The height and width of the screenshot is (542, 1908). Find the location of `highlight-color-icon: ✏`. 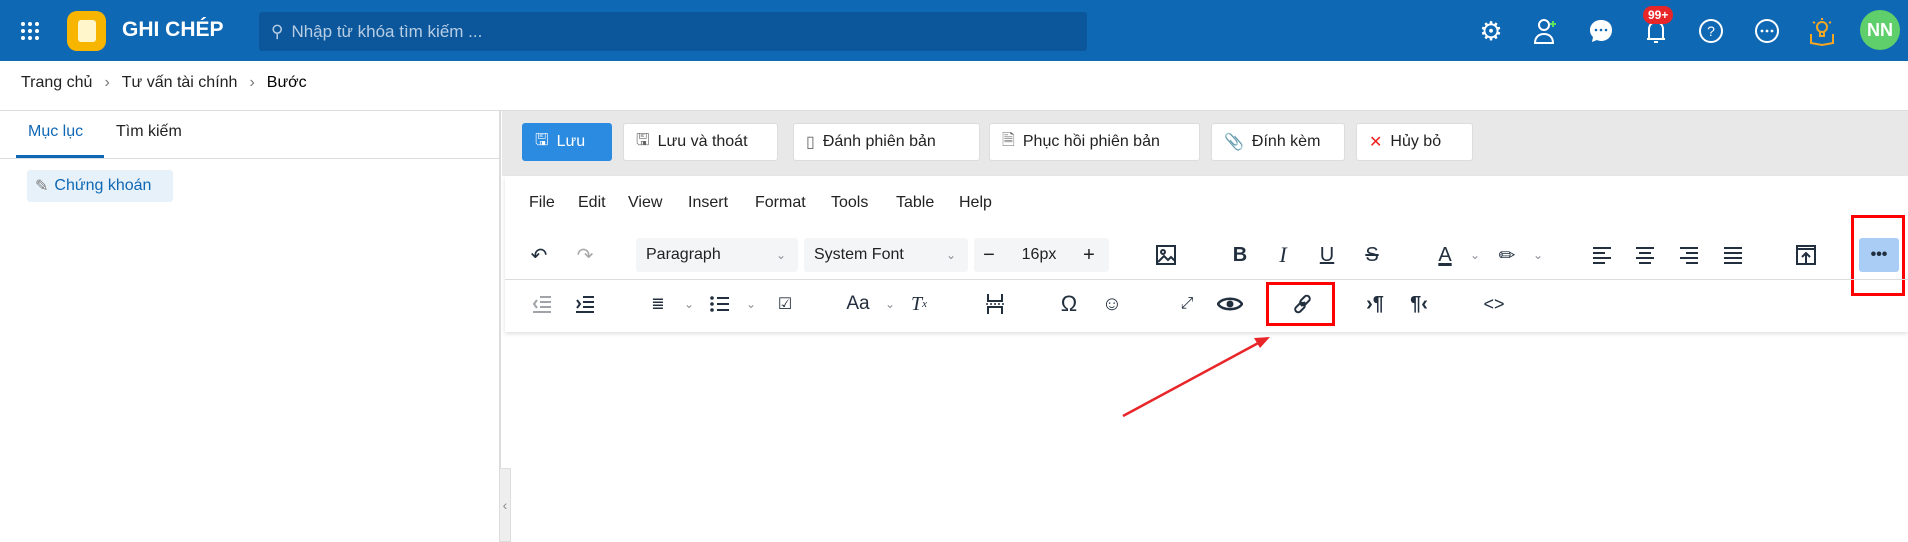

highlight-color-icon: ✏ is located at coordinates (1507, 255).